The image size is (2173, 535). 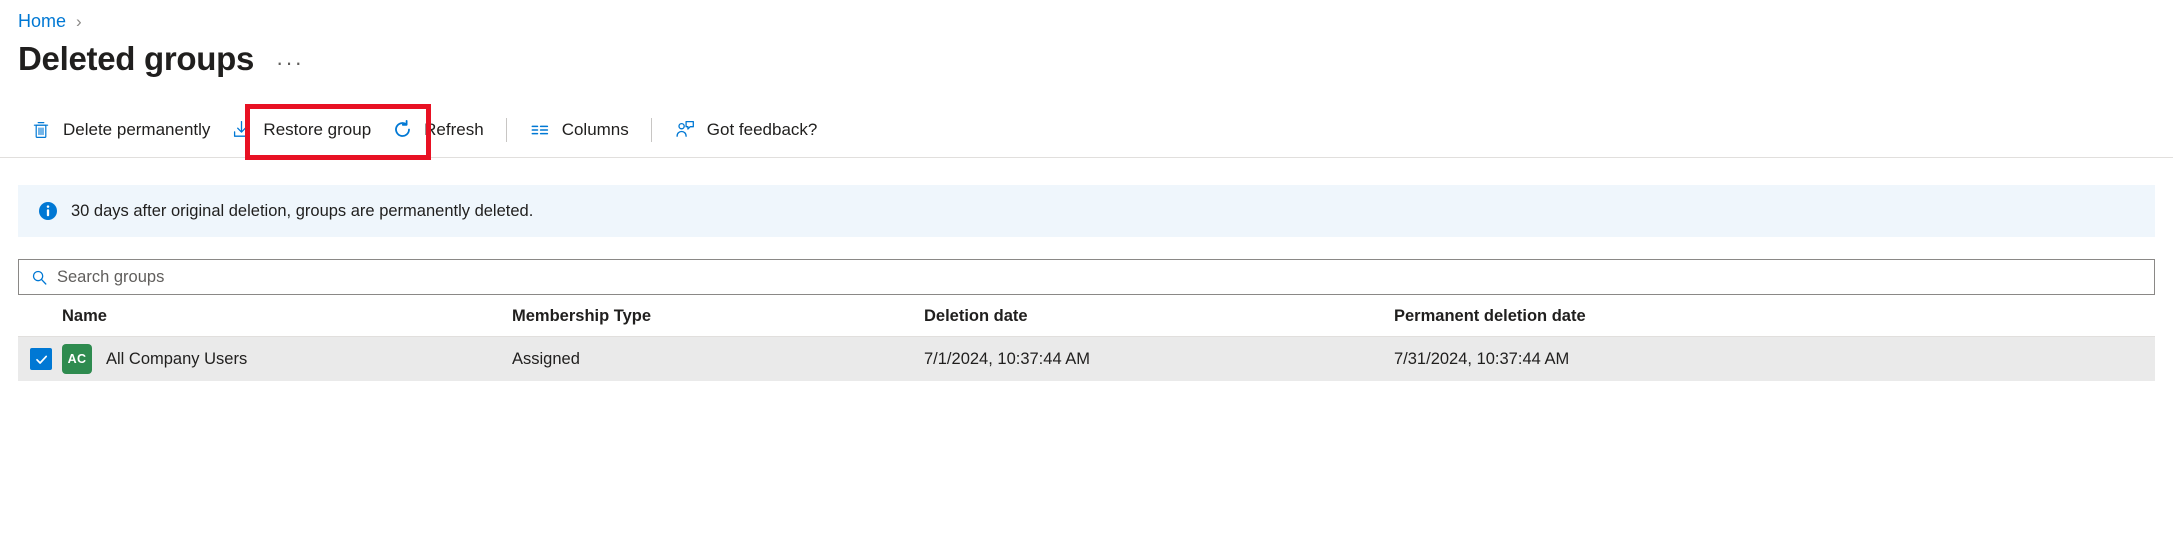 I want to click on page-title: Deleted groups, so click(x=136, y=58).